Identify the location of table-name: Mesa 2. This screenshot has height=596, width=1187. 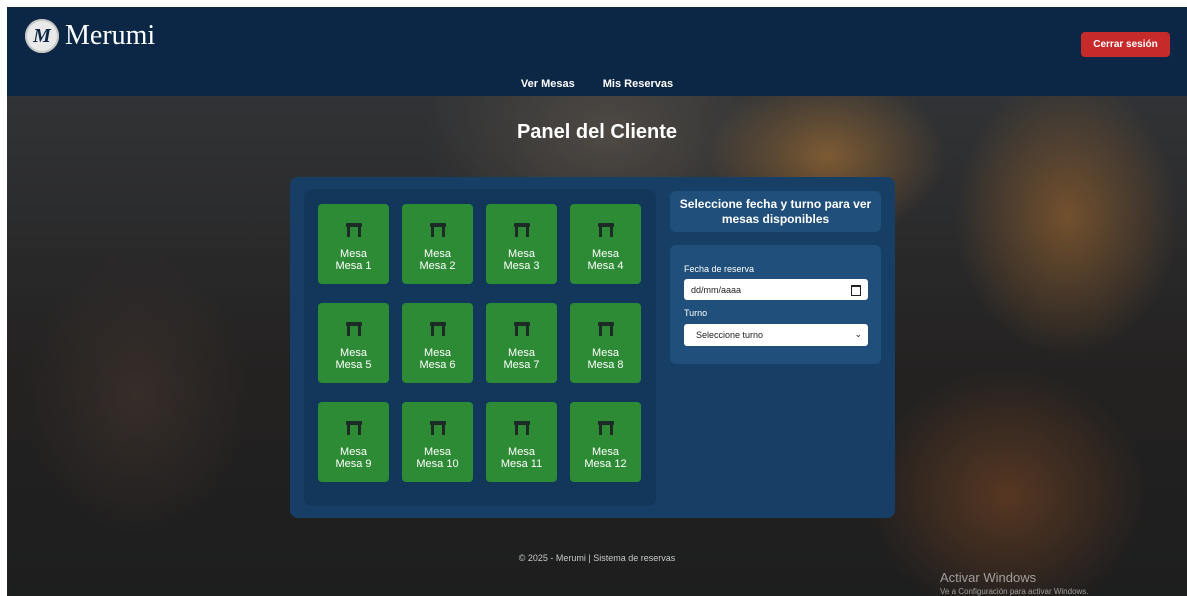
(437, 266).